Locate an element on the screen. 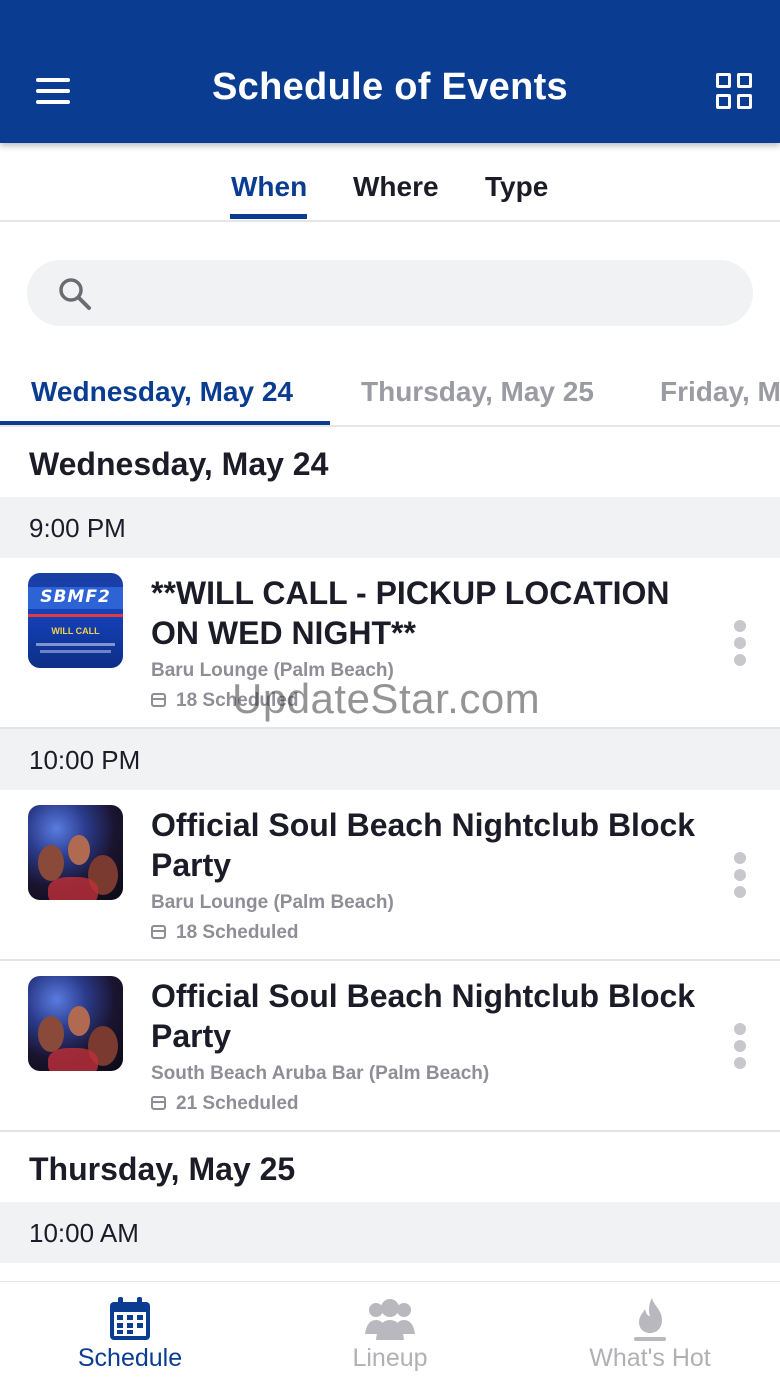  grid-view-icon is located at coordinates (734, 91).